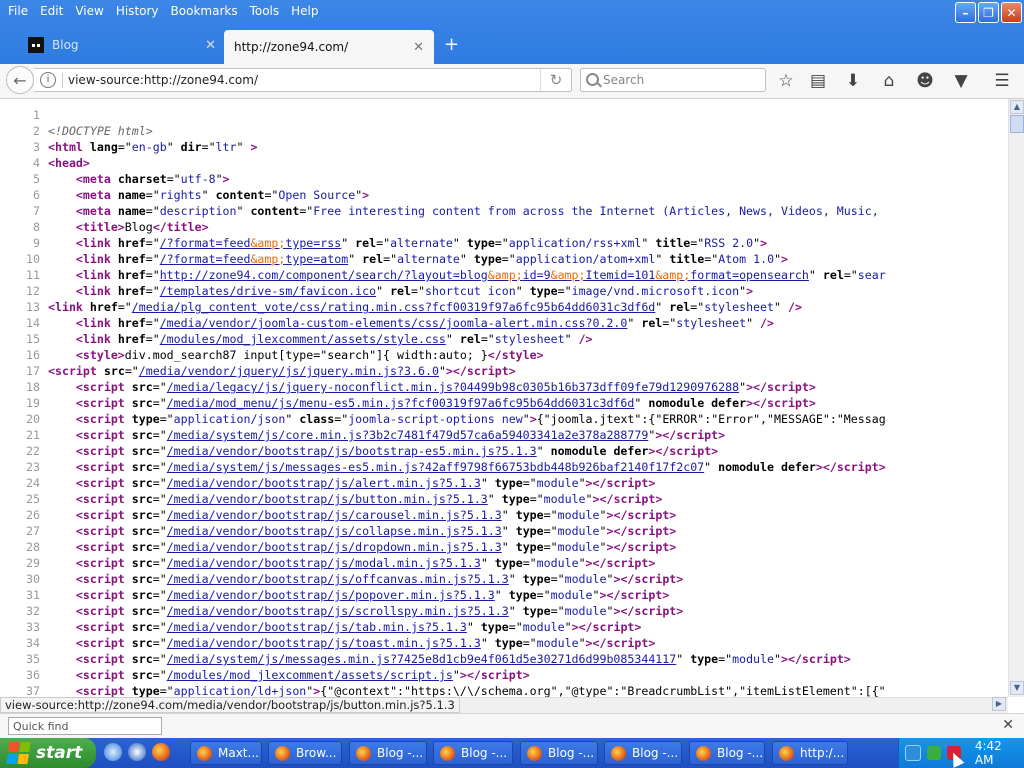 The image size is (1024, 768). What do you see at coordinates (36, 195) in the screenshot?
I see `line-number: 6` at bounding box center [36, 195].